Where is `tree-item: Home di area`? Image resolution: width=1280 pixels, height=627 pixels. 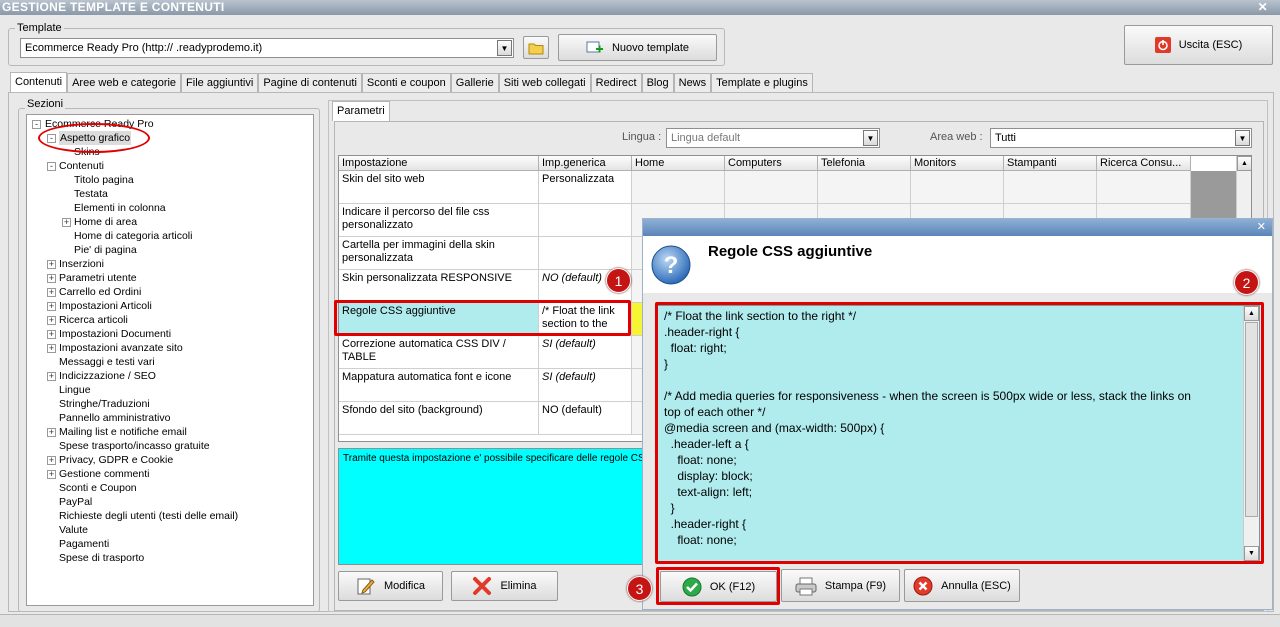
tree-item: Home di area is located at coordinates (105, 222).